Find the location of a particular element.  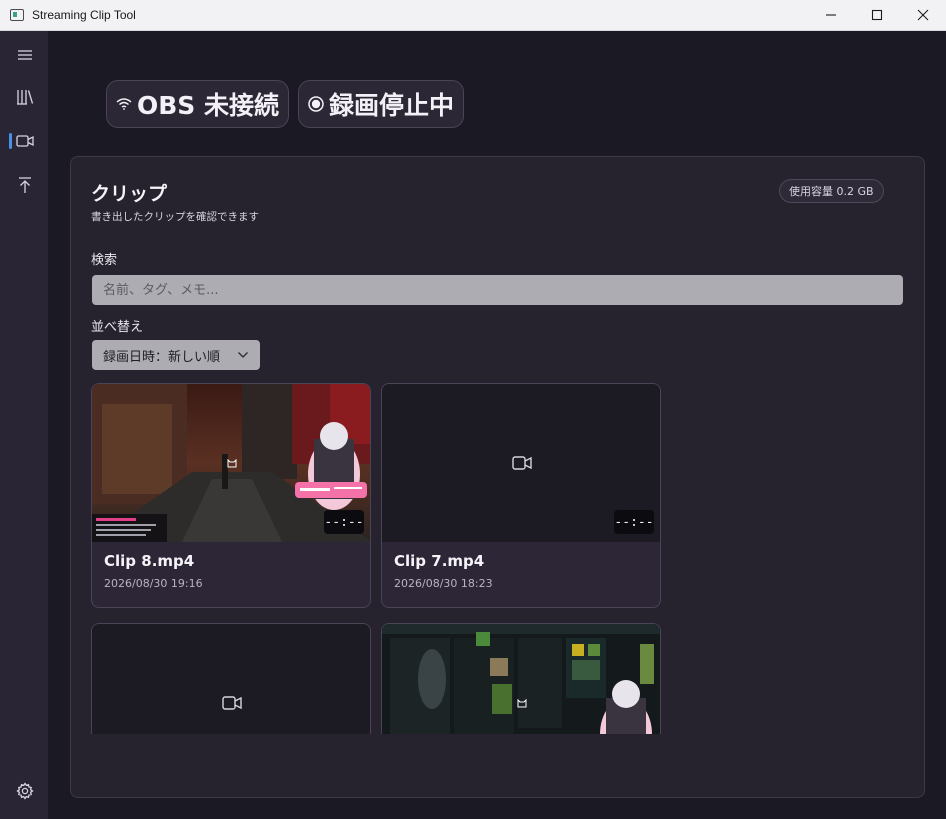

minimize-button is located at coordinates (831, 15).